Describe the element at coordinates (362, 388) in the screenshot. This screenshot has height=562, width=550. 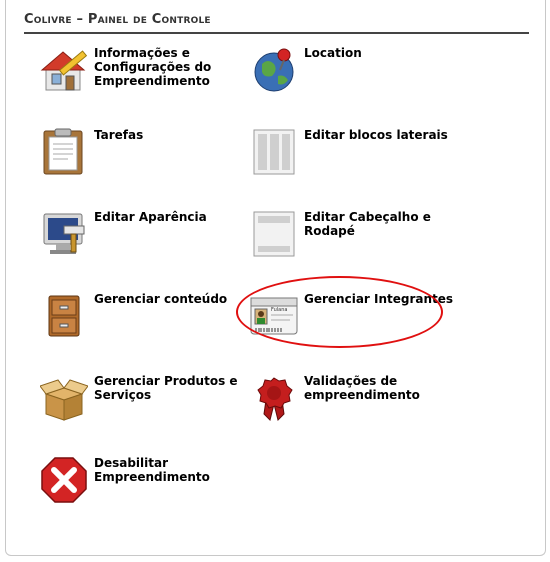
I see `item-label: Validações de empreendimento` at that location.